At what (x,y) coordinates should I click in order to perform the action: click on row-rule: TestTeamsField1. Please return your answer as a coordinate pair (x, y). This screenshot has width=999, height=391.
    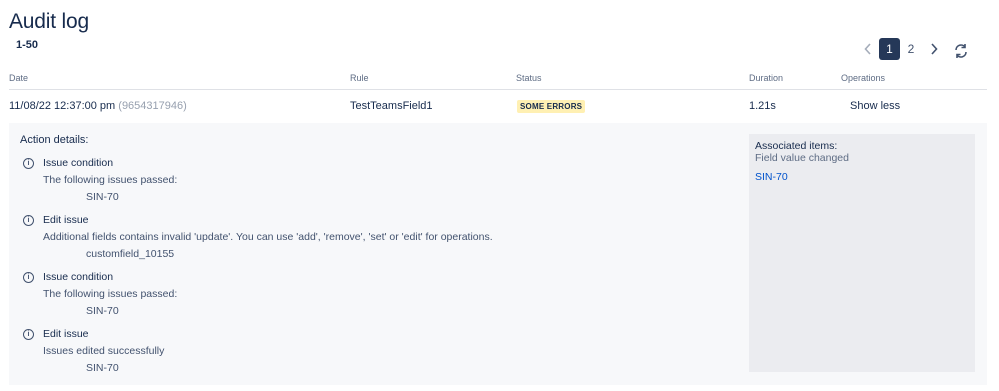
    Looking at the image, I should click on (391, 106).